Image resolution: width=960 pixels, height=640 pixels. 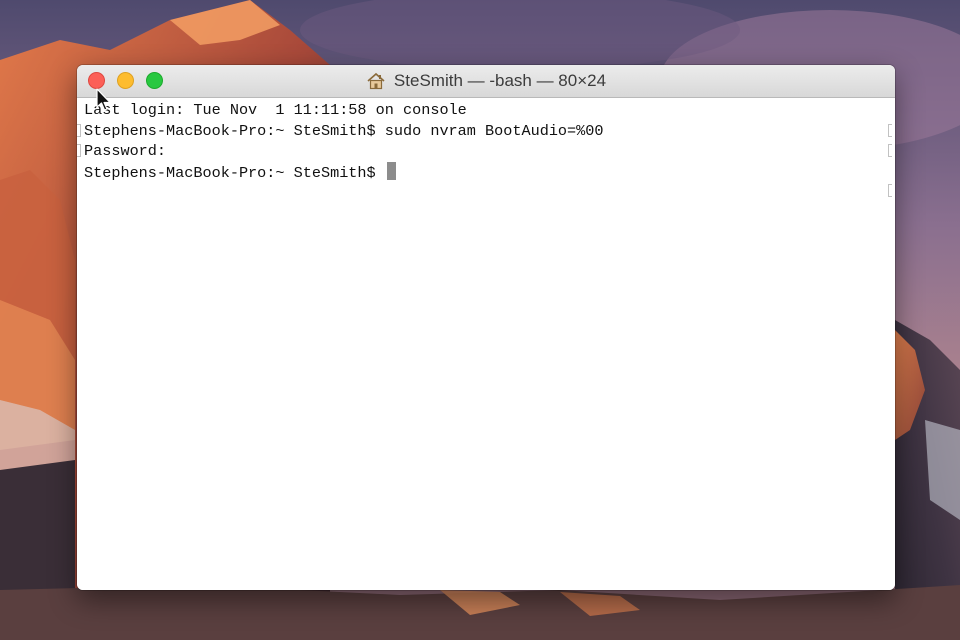 I want to click on window-title-group: SteSmith — -bash — 80×24, so click(x=486, y=81).